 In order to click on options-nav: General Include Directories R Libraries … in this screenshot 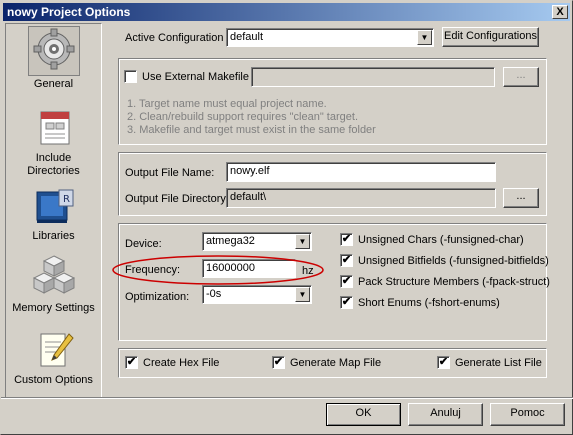, I will do `click(53, 211)`.